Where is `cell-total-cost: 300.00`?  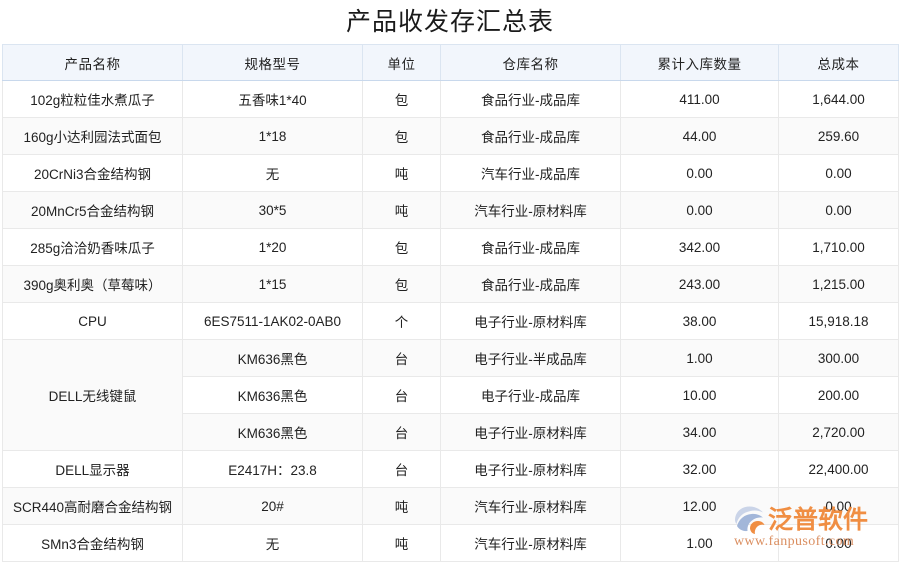
cell-total-cost: 300.00 is located at coordinates (838, 358).